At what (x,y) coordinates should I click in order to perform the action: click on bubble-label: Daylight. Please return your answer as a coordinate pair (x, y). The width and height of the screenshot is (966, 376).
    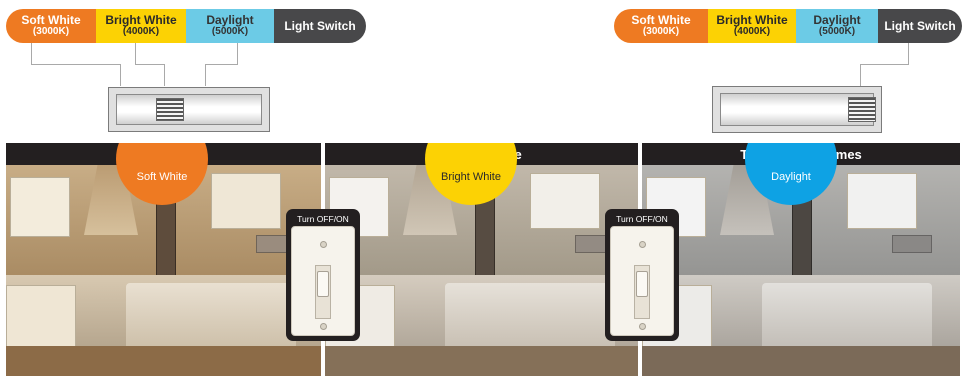
    Looking at the image, I should click on (791, 177).